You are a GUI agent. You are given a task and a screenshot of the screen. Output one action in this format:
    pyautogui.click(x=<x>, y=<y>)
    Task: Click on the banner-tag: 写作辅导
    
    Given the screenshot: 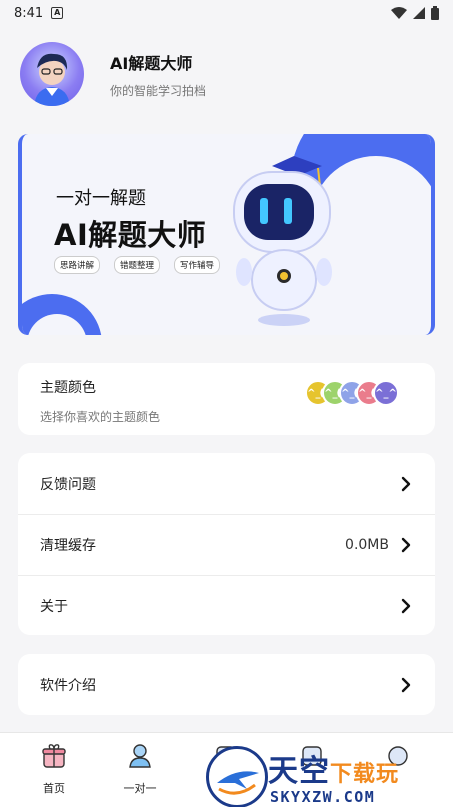 What is the action you would take?
    pyautogui.click(x=197, y=265)
    